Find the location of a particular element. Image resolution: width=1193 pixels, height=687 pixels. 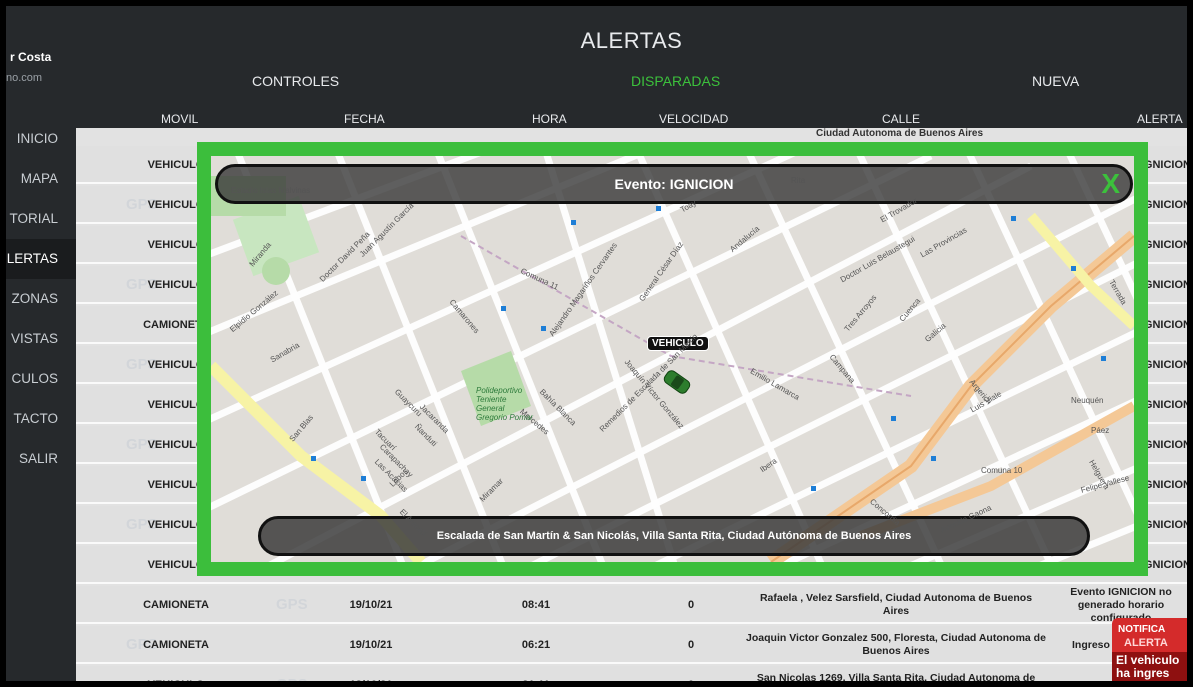

event-title-bar: Evento: IGNICION is located at coordinates (674, 184).